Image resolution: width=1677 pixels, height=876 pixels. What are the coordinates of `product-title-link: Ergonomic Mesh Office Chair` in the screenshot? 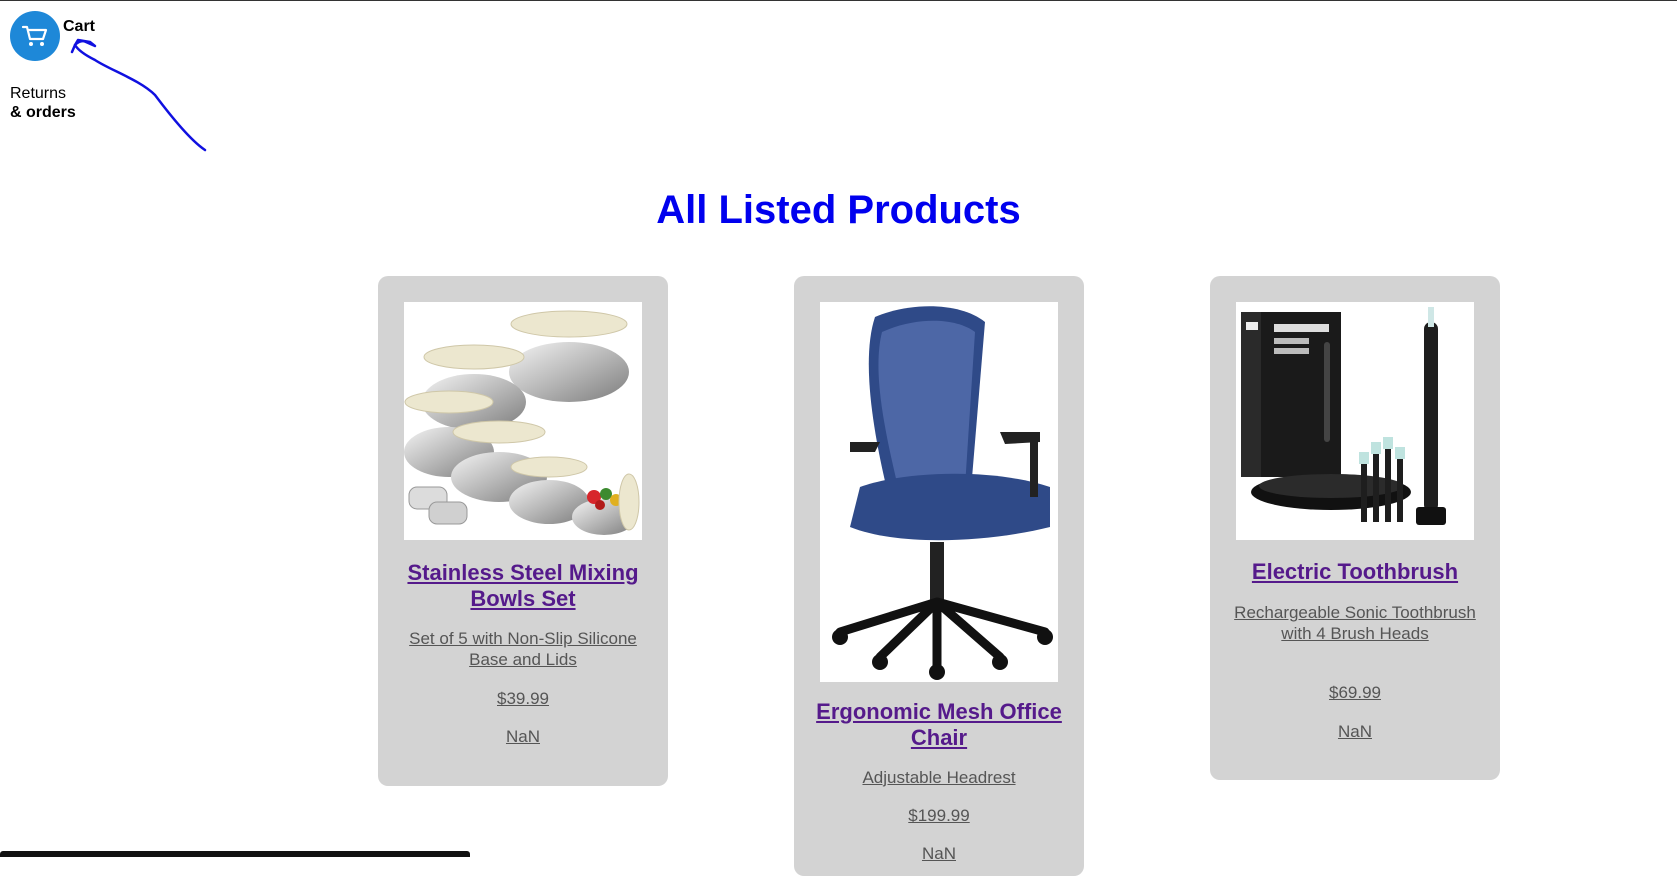 It's located at (939, 725).